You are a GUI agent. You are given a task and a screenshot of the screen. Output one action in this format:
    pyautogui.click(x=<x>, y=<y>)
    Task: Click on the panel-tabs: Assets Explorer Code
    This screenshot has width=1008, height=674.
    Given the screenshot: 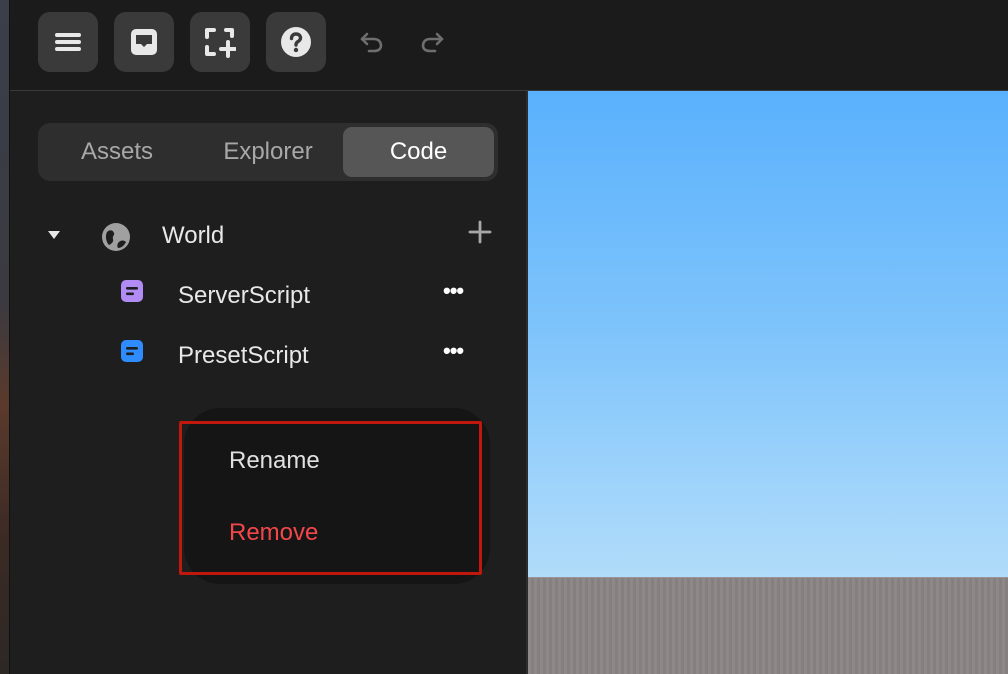 What is the action you would take?
    pyautogui.click(x=268, y=152)
    